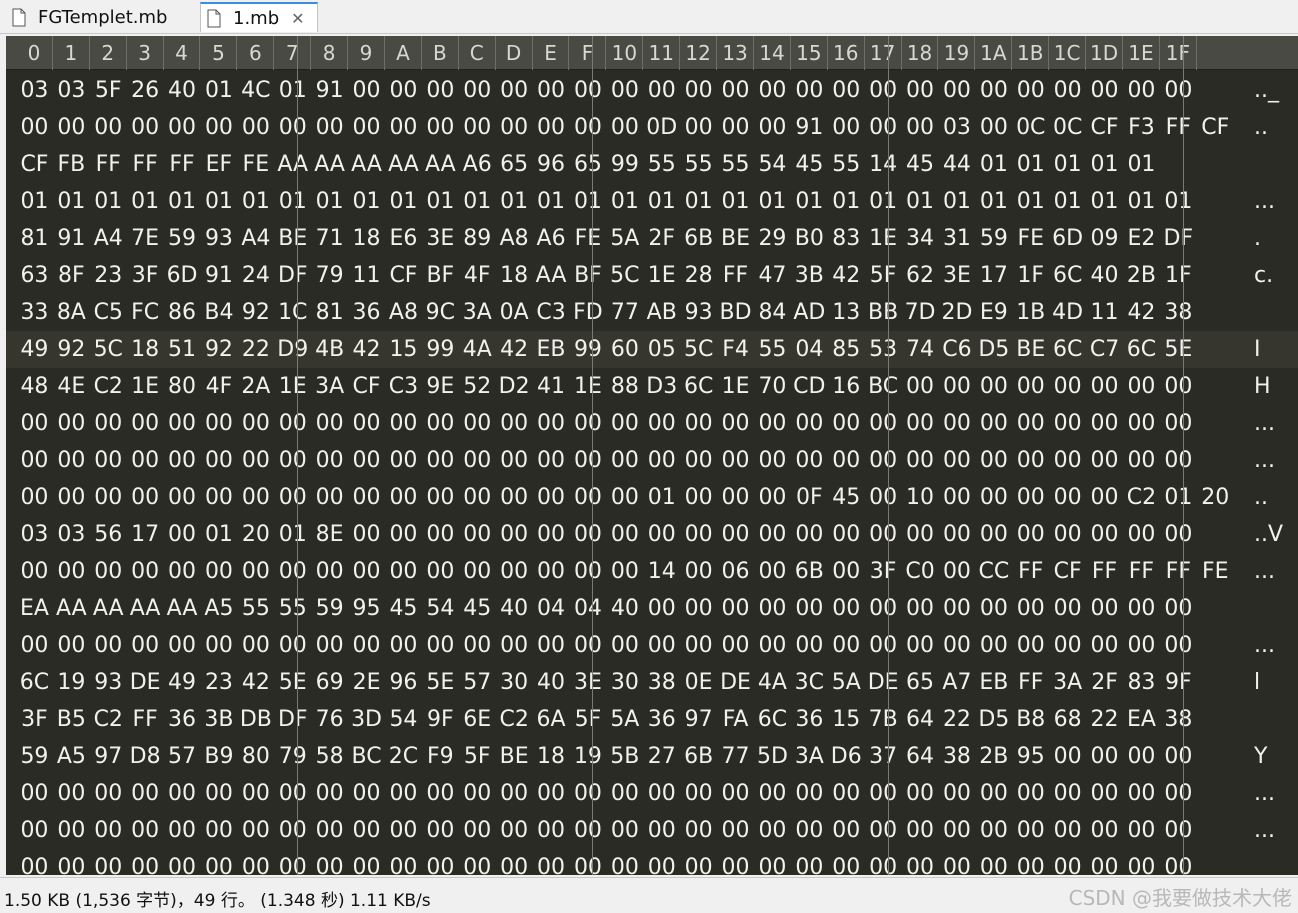 This screenshot has height=913, width=1298. Describe the element at coordinates (1030, 239) in the screenshot. I see `hex-byte: FE` at that location.